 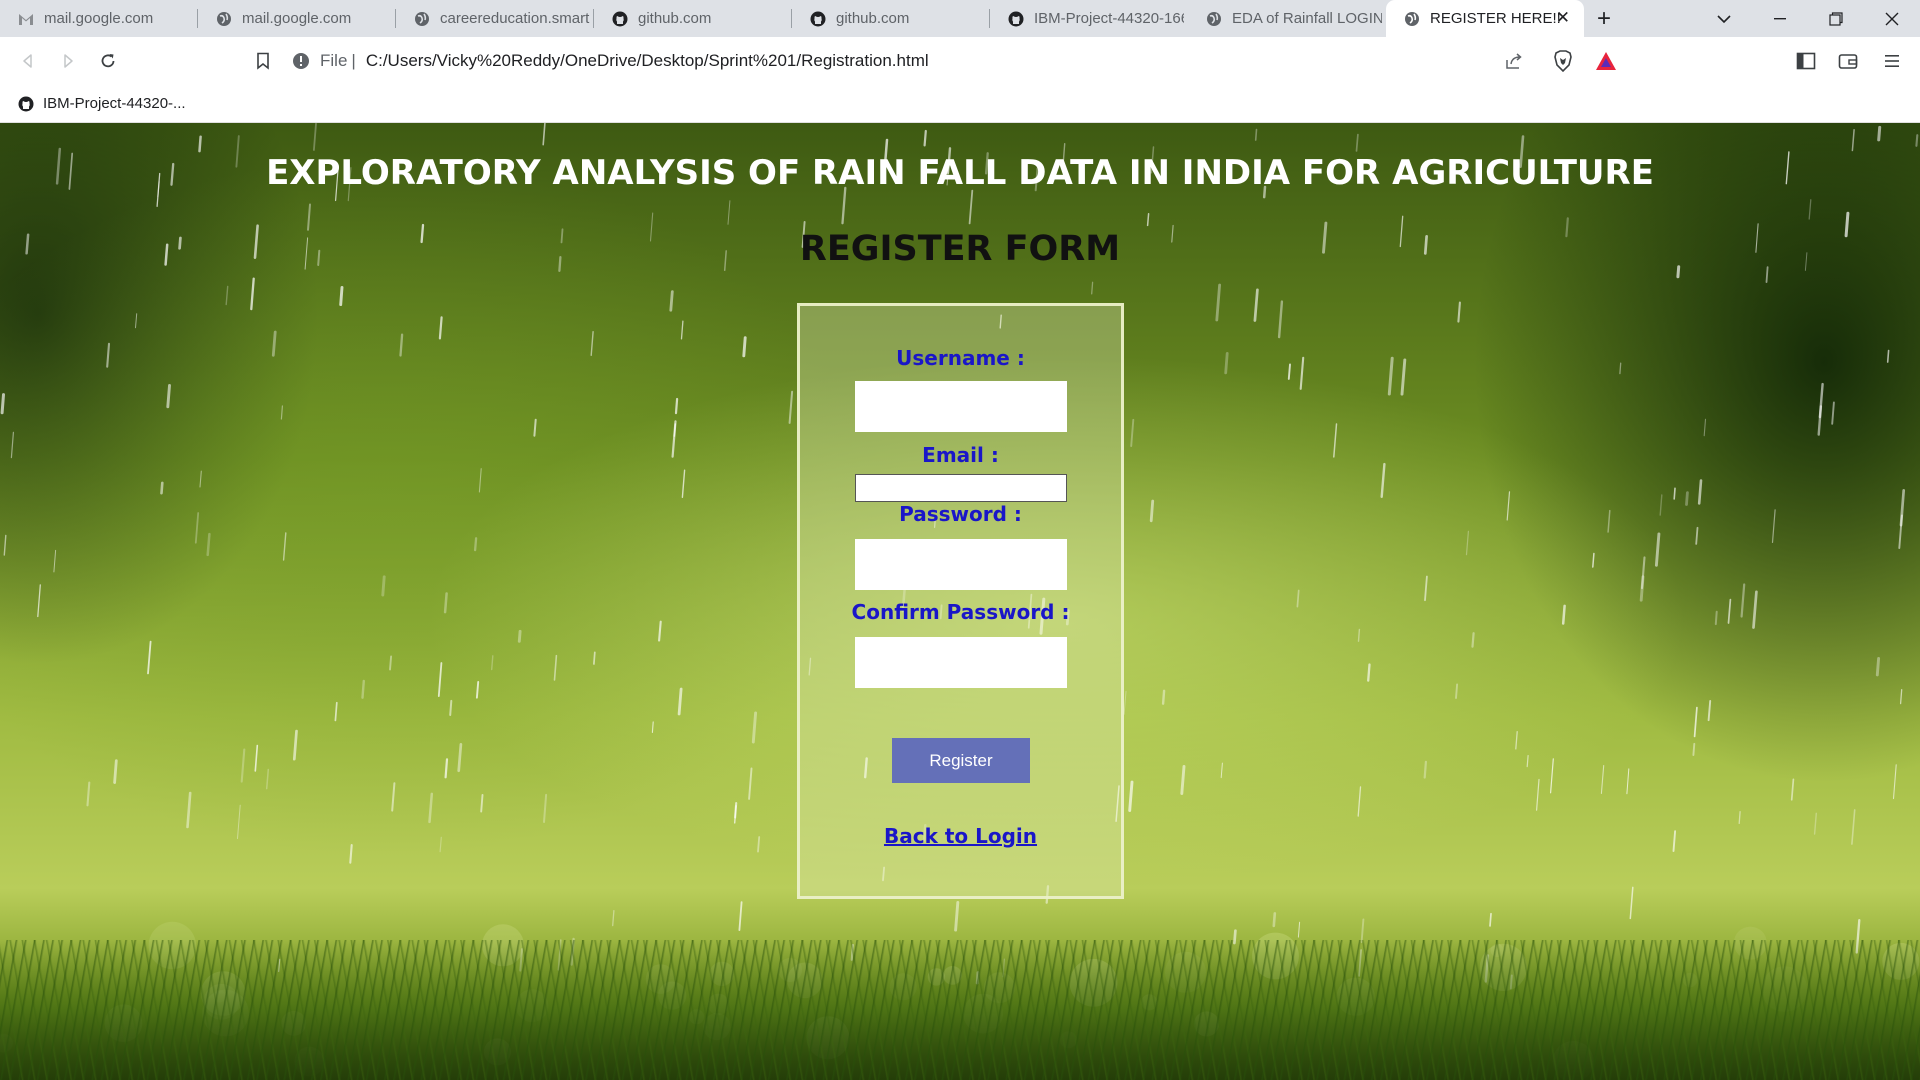 What do you see at coordinates (961, 564) in the screenshot?
I see `password-input` at bounding box center [961, 564].